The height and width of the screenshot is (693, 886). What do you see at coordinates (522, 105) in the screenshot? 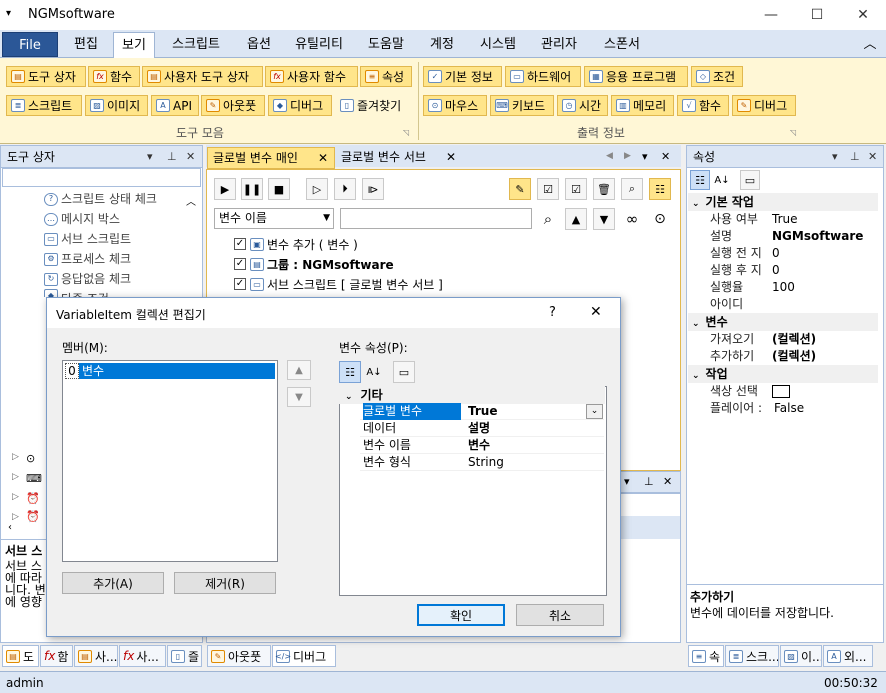
I see `keyboard-button: ⌨ 키보드` at bounding box center [522, 105].